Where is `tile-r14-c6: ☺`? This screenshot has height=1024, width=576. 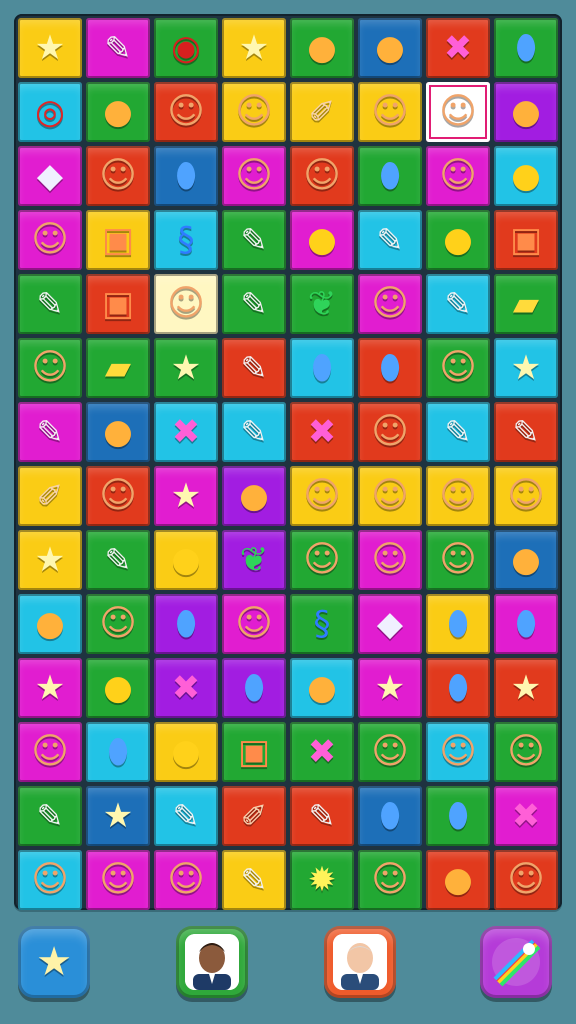
tile-r14-c6: ☺ is located at coordinates (390, 880).